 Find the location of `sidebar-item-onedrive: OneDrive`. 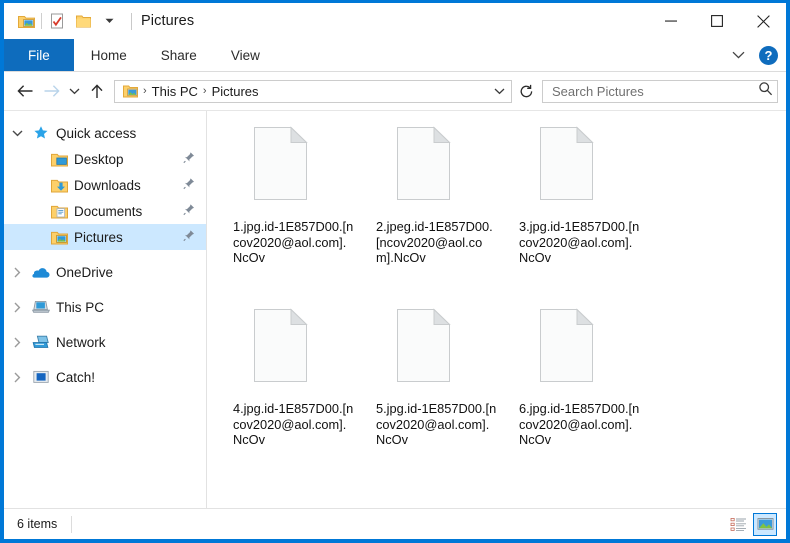

sidebar-item-onedrive: OneDrive is located at coordinates (105, 272).